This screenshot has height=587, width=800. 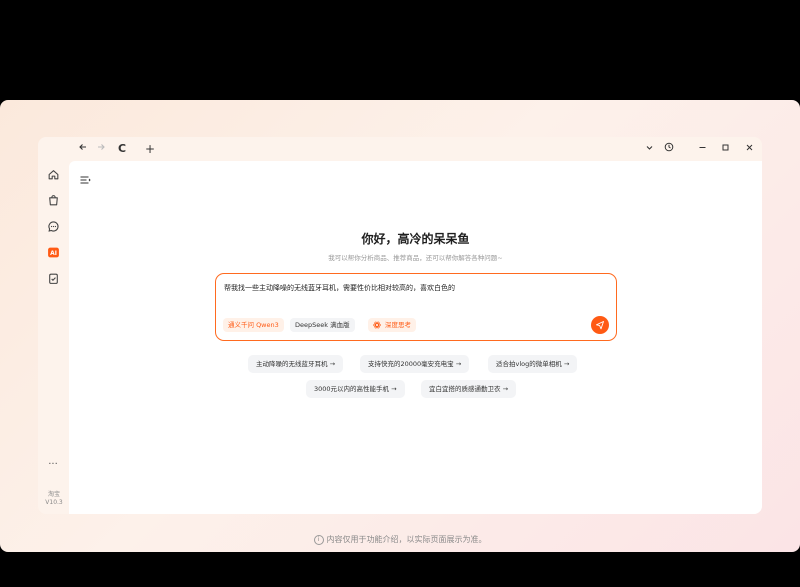 I want to click on reload-button: C, so click(x=122, y=149).